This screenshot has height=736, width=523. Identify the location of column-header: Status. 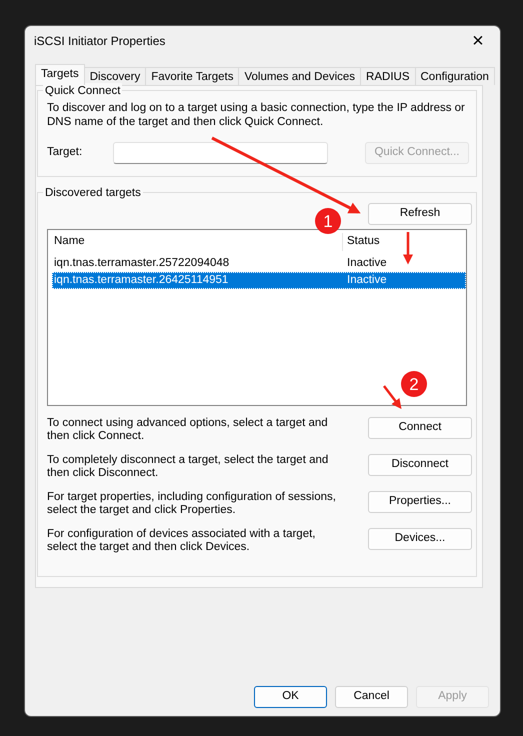
(404, 242).